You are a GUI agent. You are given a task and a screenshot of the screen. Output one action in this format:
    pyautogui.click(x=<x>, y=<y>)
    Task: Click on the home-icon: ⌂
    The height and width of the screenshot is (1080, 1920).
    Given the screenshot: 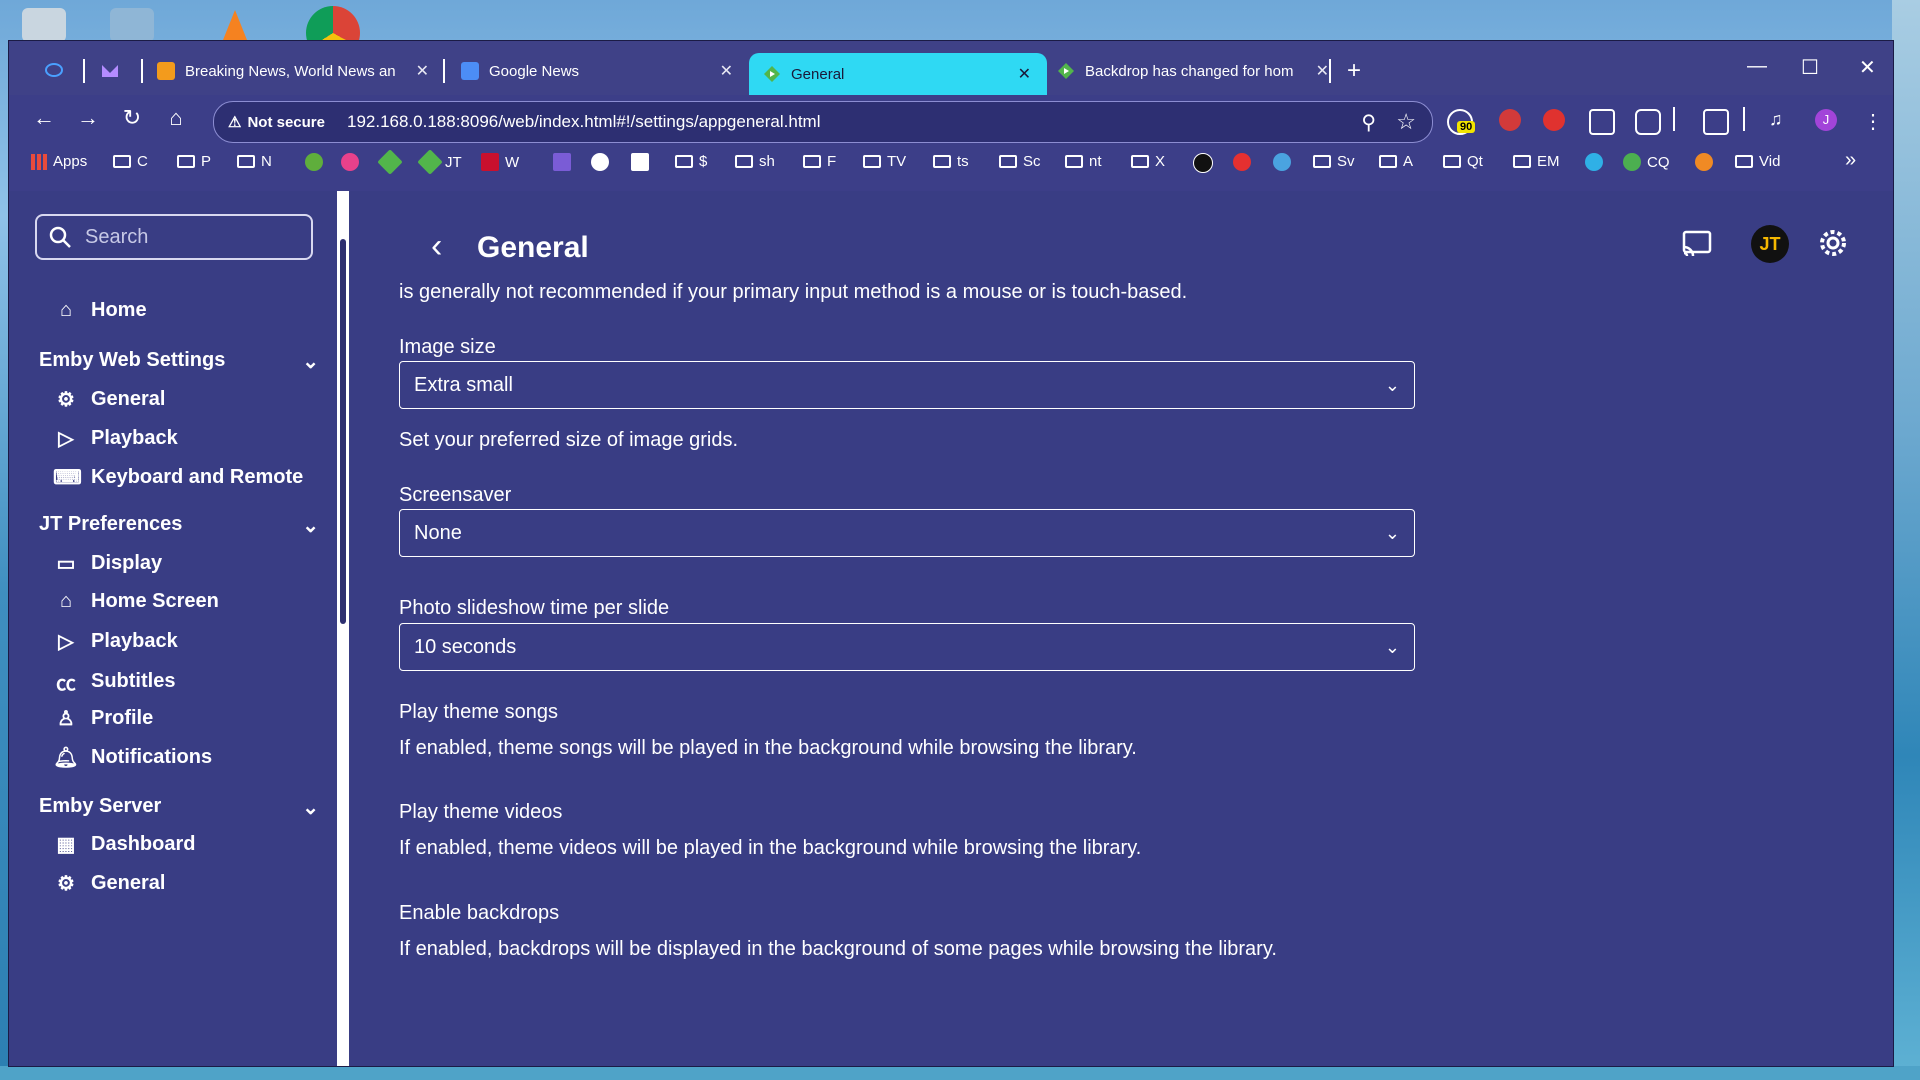 What is the action you would take?
    pyautogui.click(x=176, y=118)
    